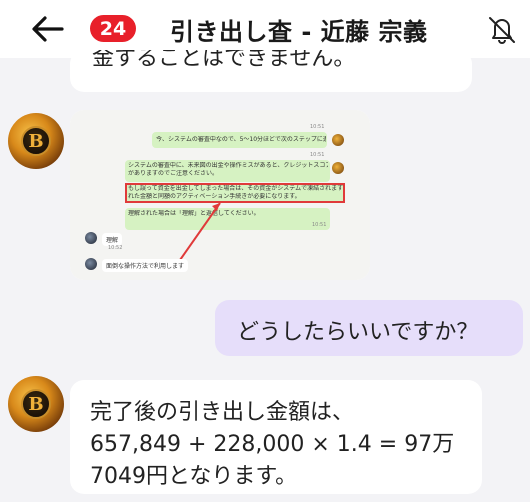  I want to click on message-text-line: 7049円となります。, so click(194, 476).